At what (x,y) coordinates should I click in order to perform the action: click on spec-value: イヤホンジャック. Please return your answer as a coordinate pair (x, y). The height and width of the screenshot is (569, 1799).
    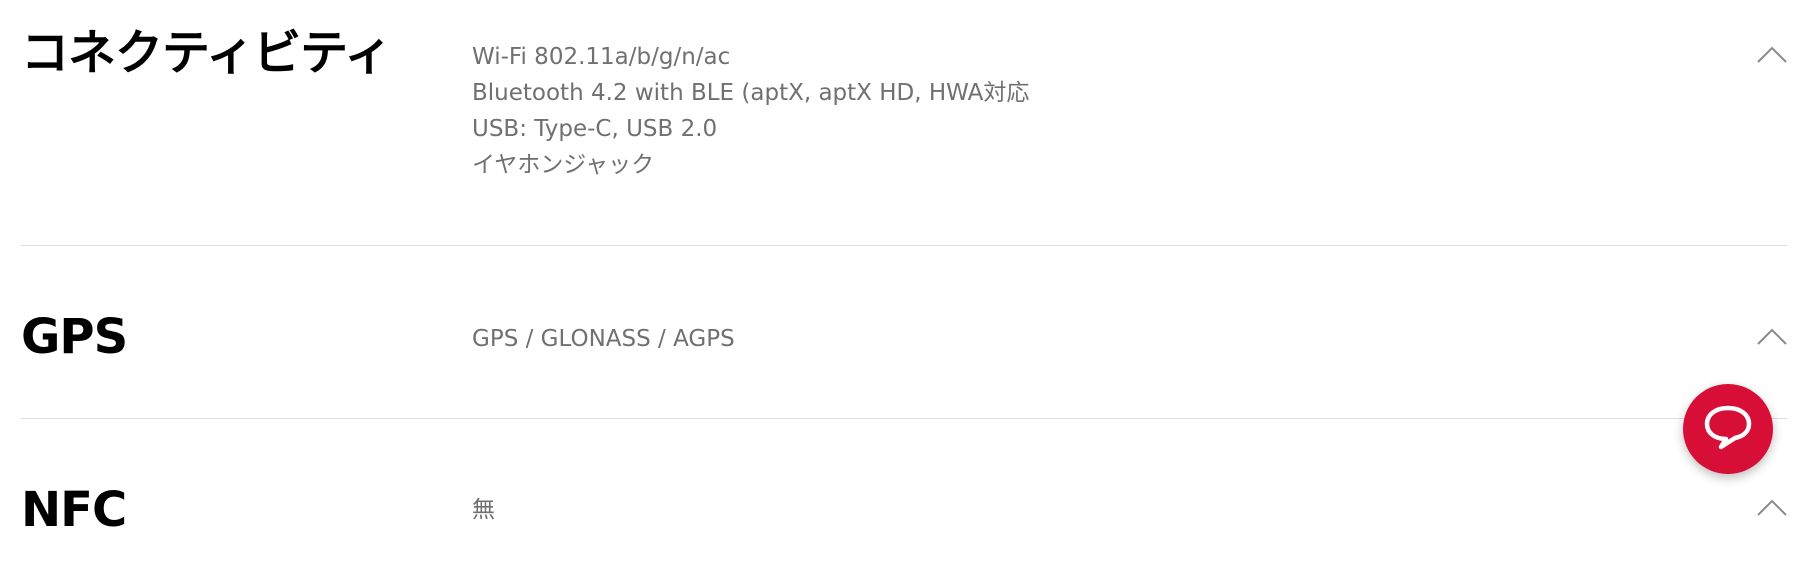
    Looking at the image, I should click on (563, 165).